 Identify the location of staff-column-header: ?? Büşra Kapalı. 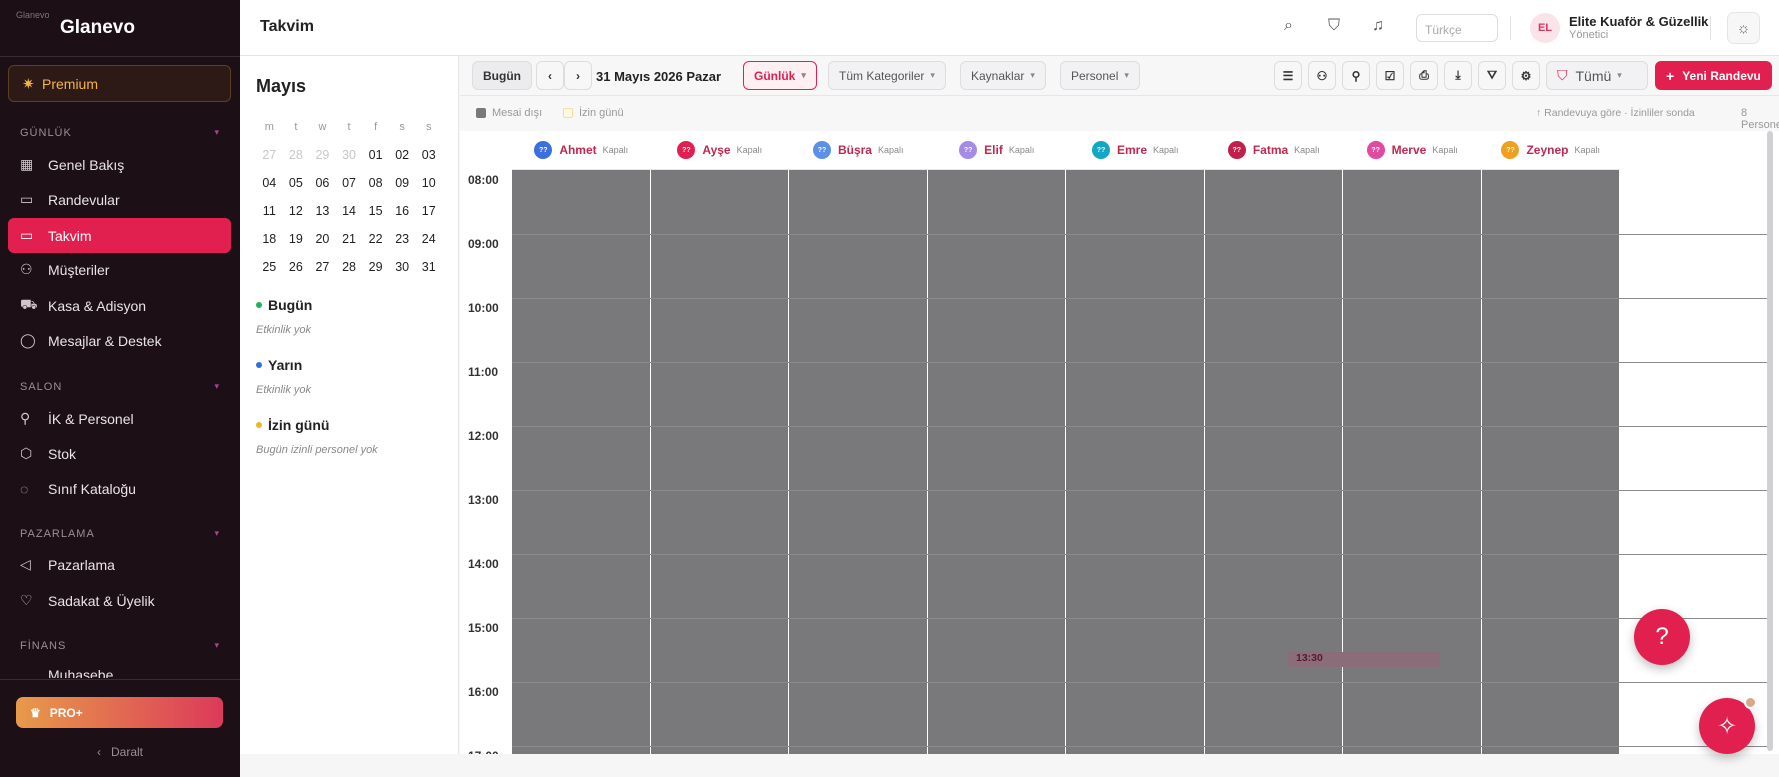
(858, 150).